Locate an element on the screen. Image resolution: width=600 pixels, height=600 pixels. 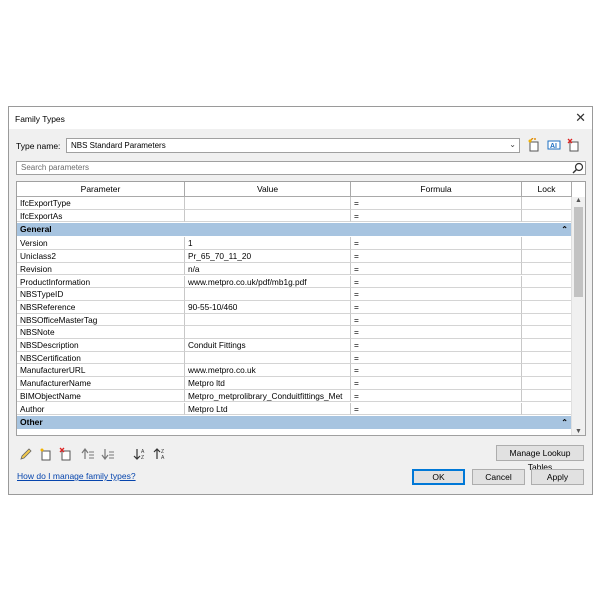
value-cell: Metpro ltd is located at coordinates (268, 383).